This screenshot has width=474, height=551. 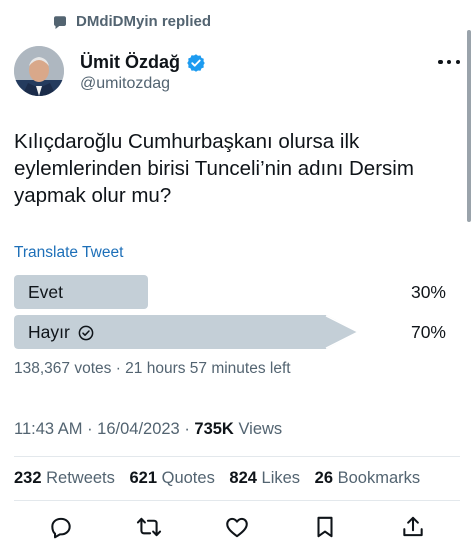 I want to click on reply-icon, so click(x=61, y=527).